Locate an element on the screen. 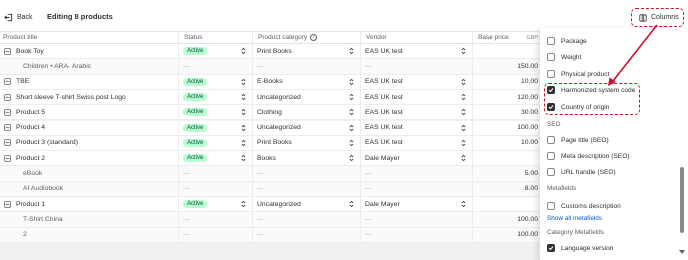  cell-category-select: Clothing is located at coordinates (307, 112).